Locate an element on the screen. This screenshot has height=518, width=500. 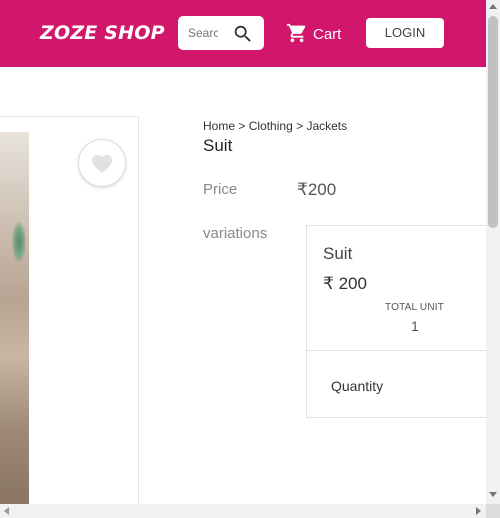
variation-price: ₹ 200 is located at coordinates (345, 284).